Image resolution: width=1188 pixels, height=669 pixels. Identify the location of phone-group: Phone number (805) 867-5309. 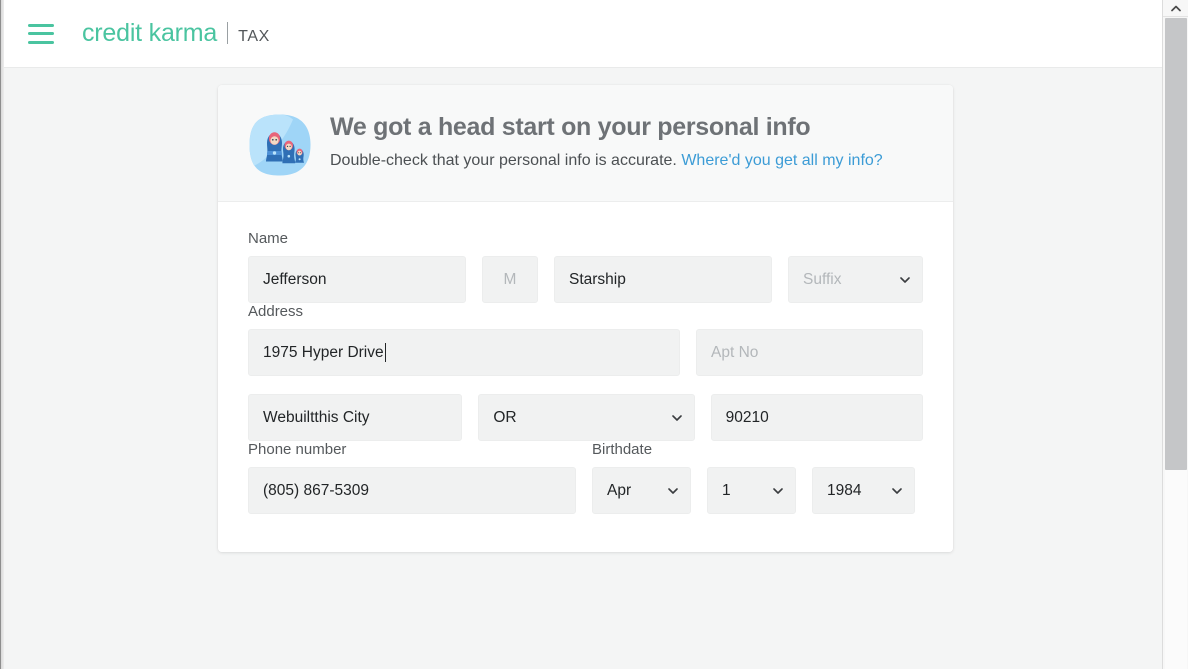
(412, 477).